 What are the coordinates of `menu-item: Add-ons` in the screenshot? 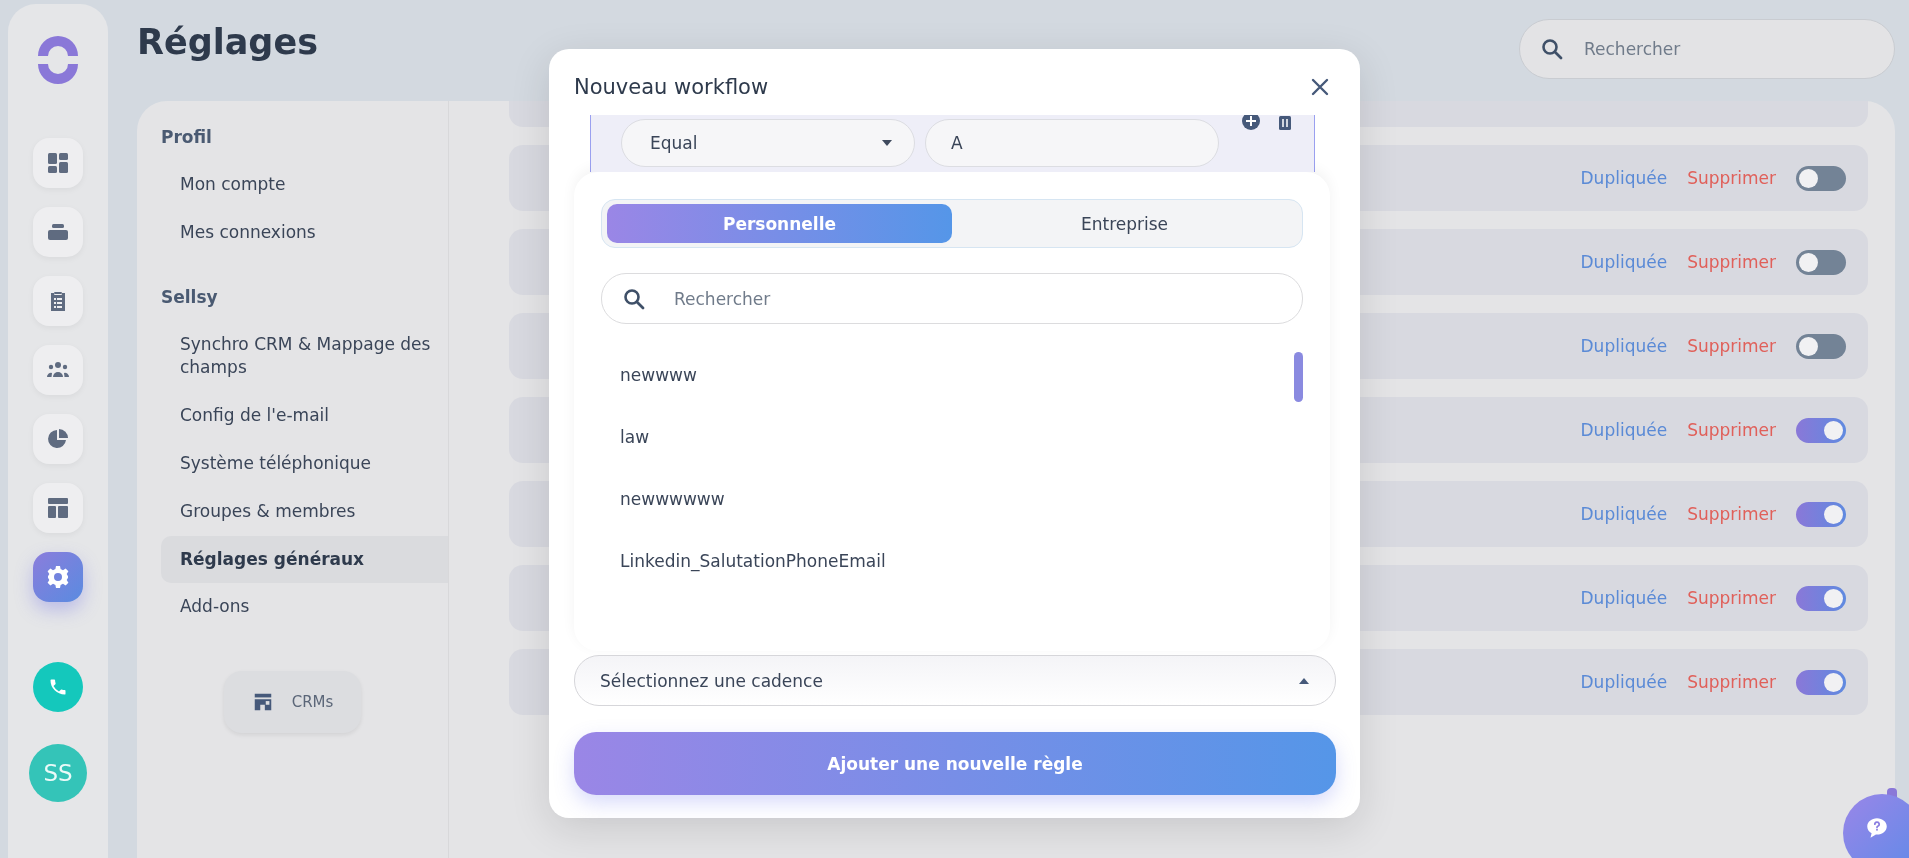 It's located at (304, 607).